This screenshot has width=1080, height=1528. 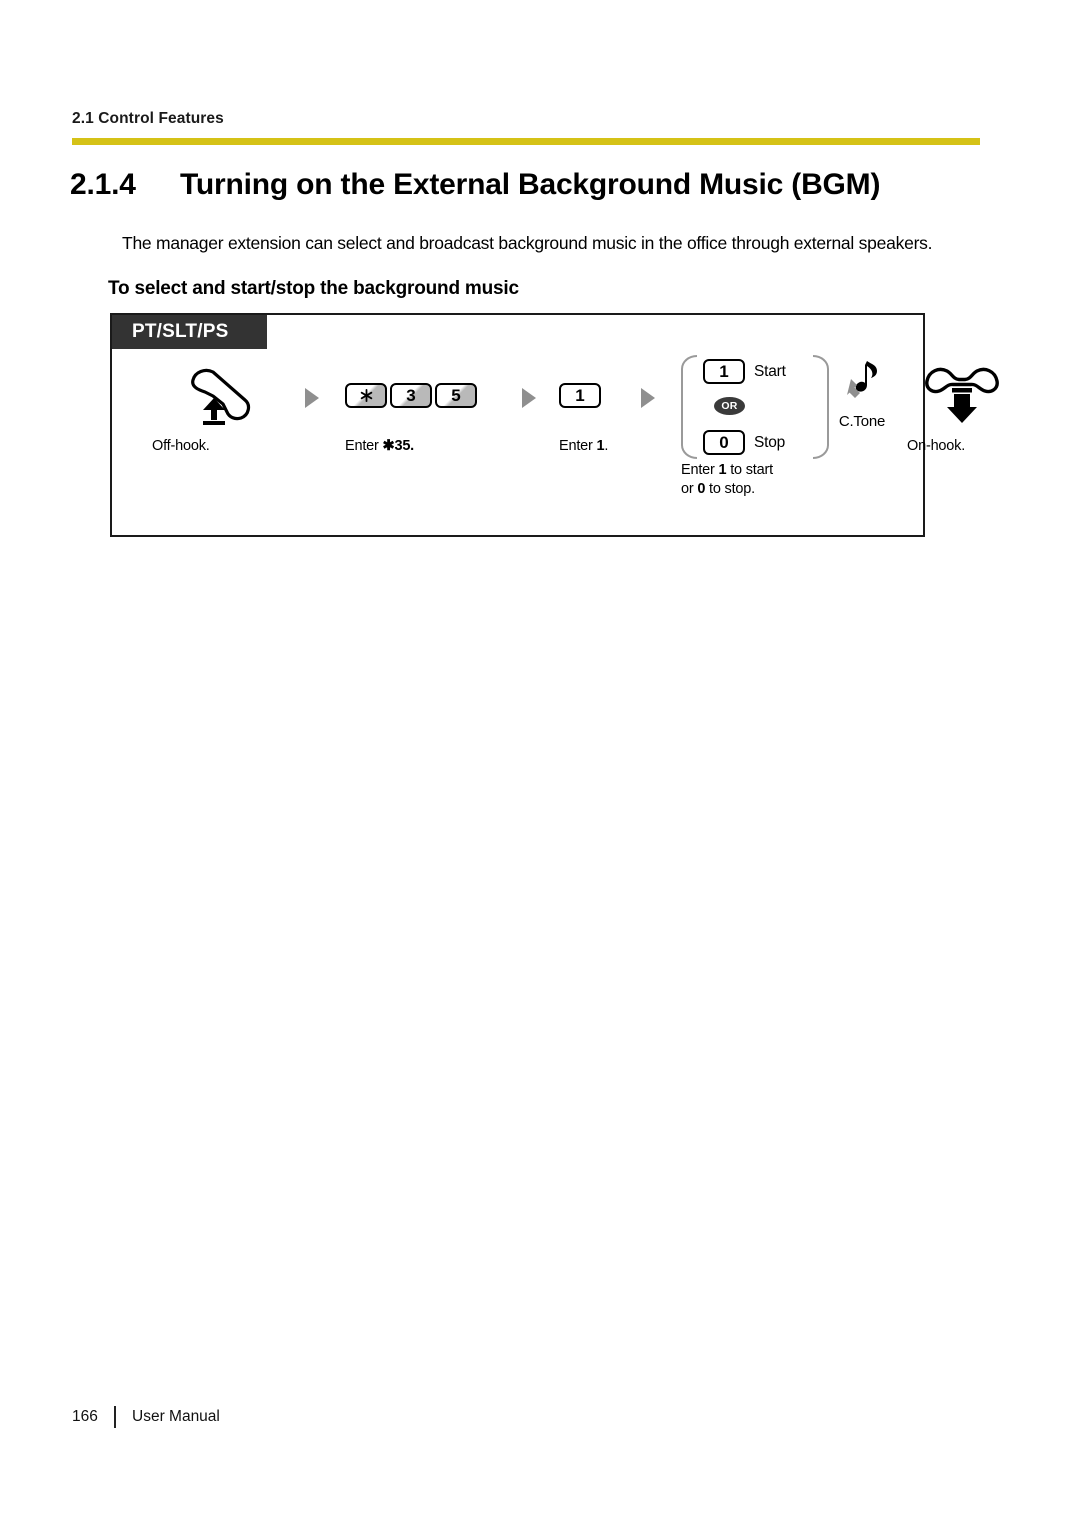 What do you see at coordinates (749, 470) in the screenshot?
I see `caption-l1c: to start` at bounding box center [749, 470].